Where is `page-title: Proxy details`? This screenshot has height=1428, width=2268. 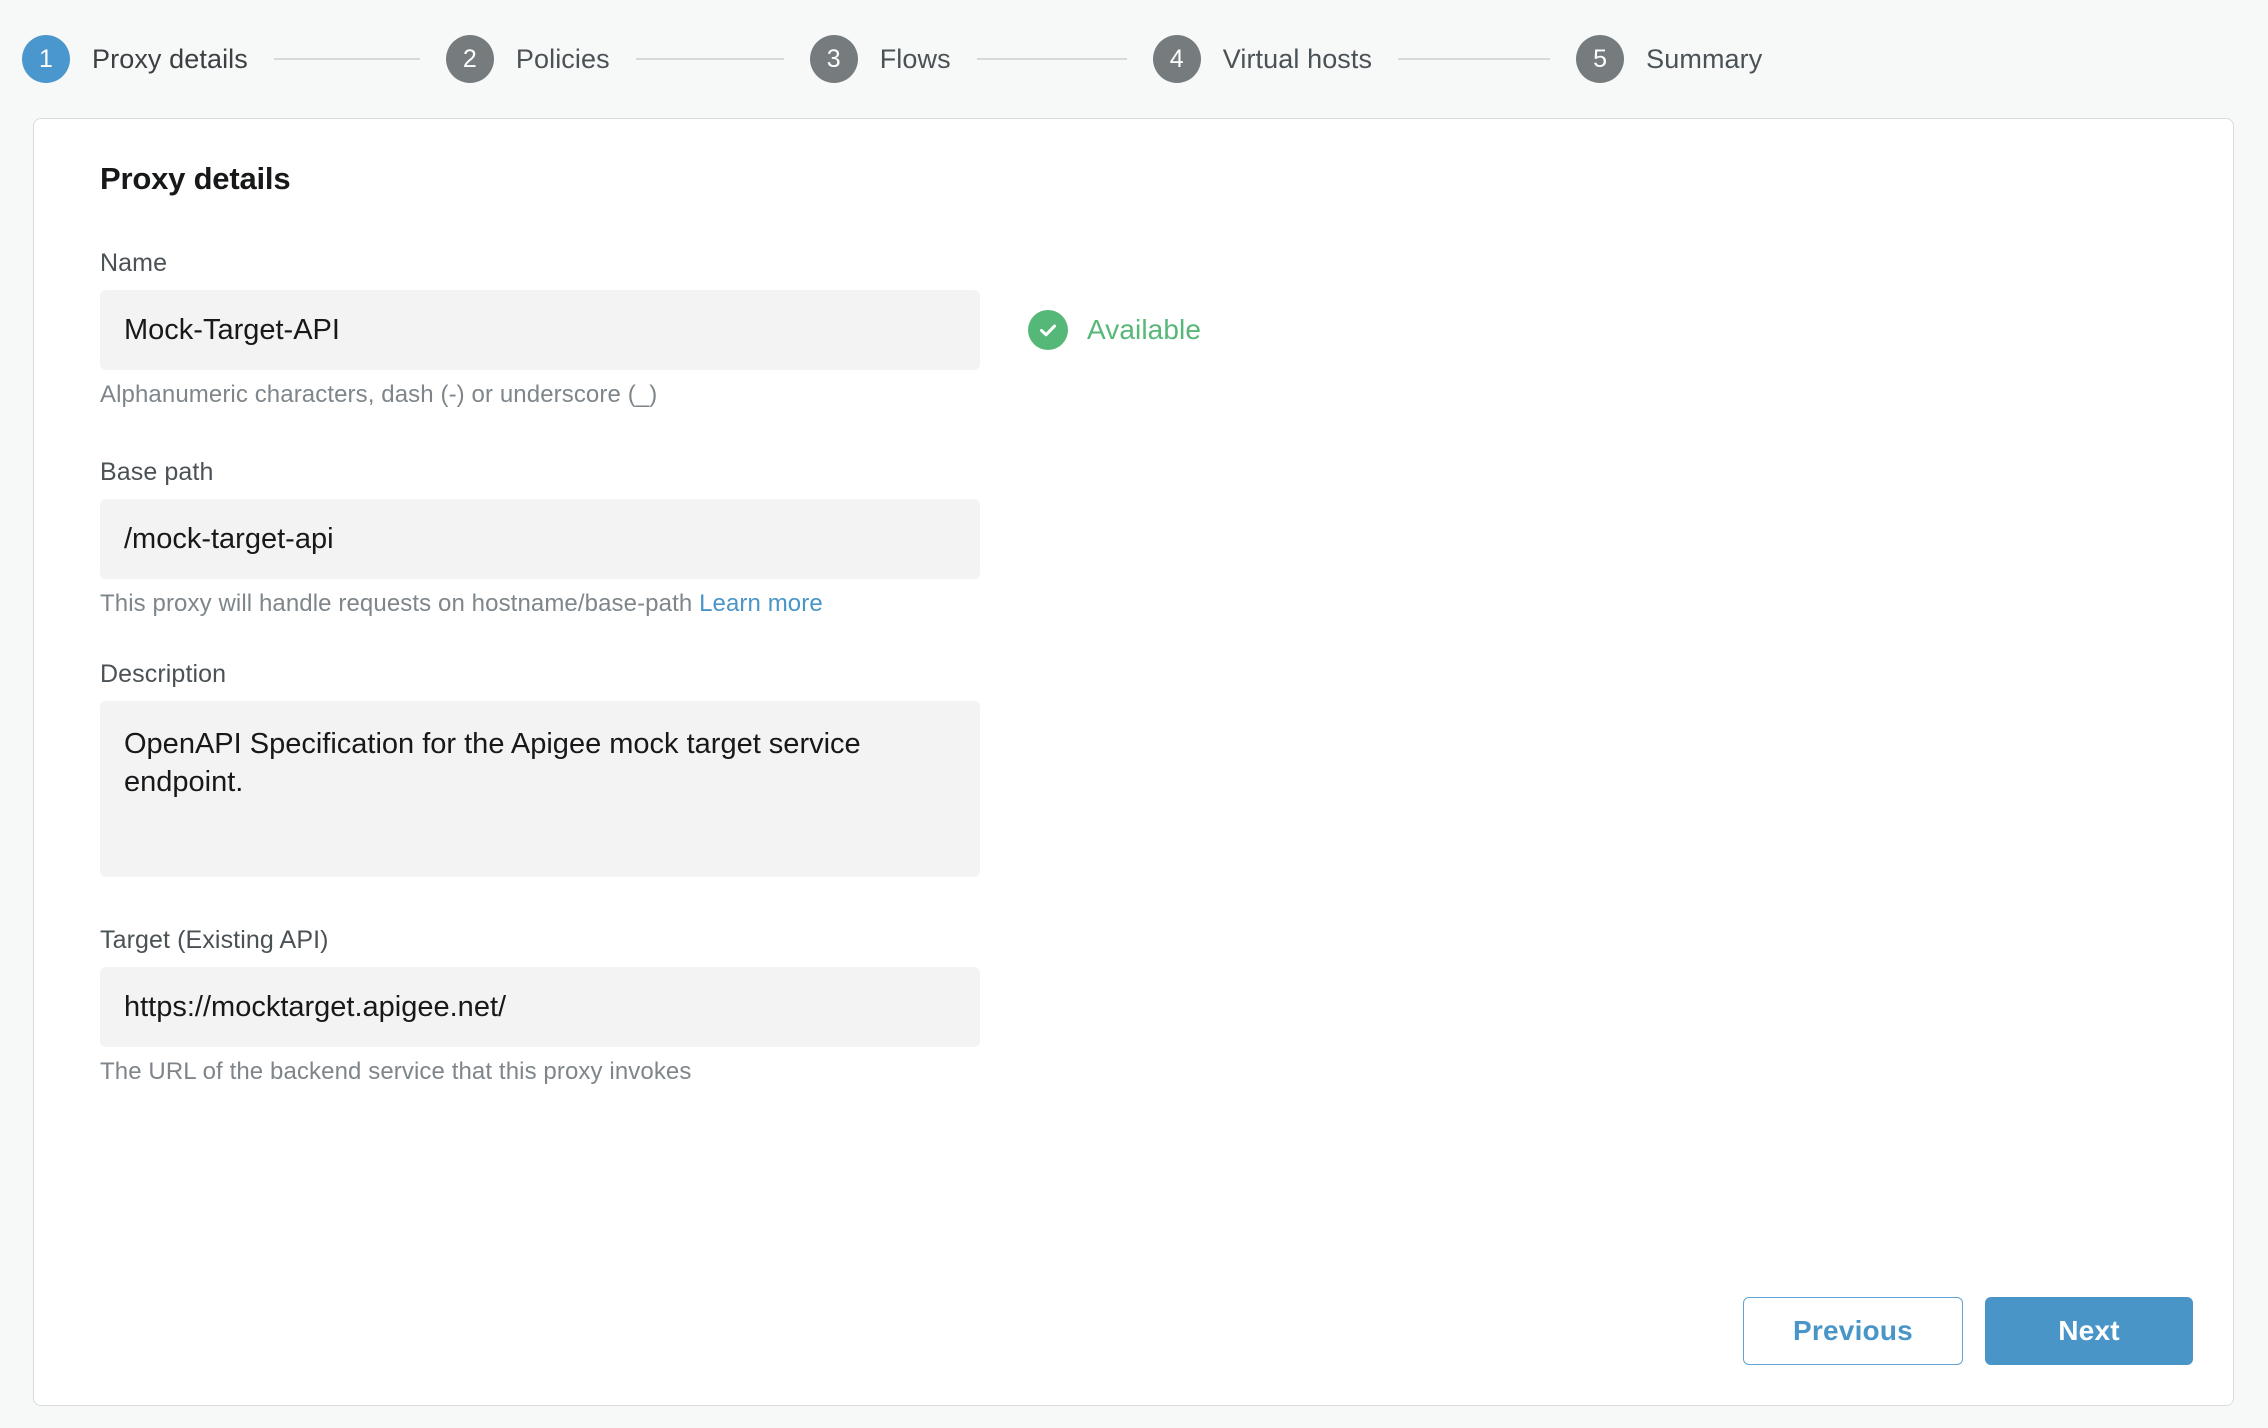 page-title: Proxy details is located at coordinates (195, 178).